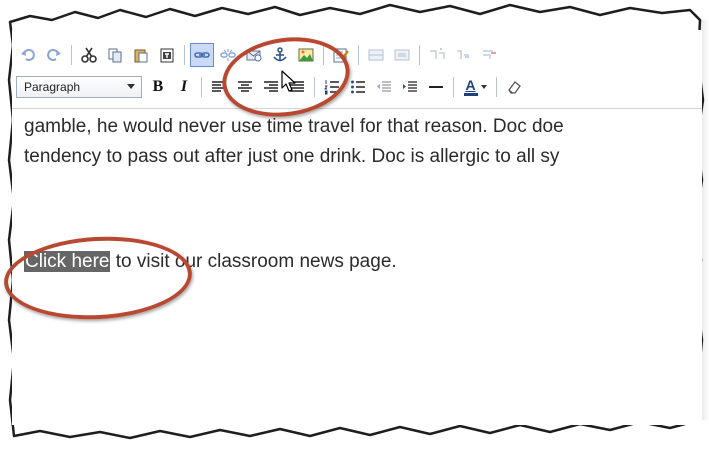  What do you see at coordinates (410, 87) in the screenshot?
I see `indent-icon` at bounding box center [410, 87].